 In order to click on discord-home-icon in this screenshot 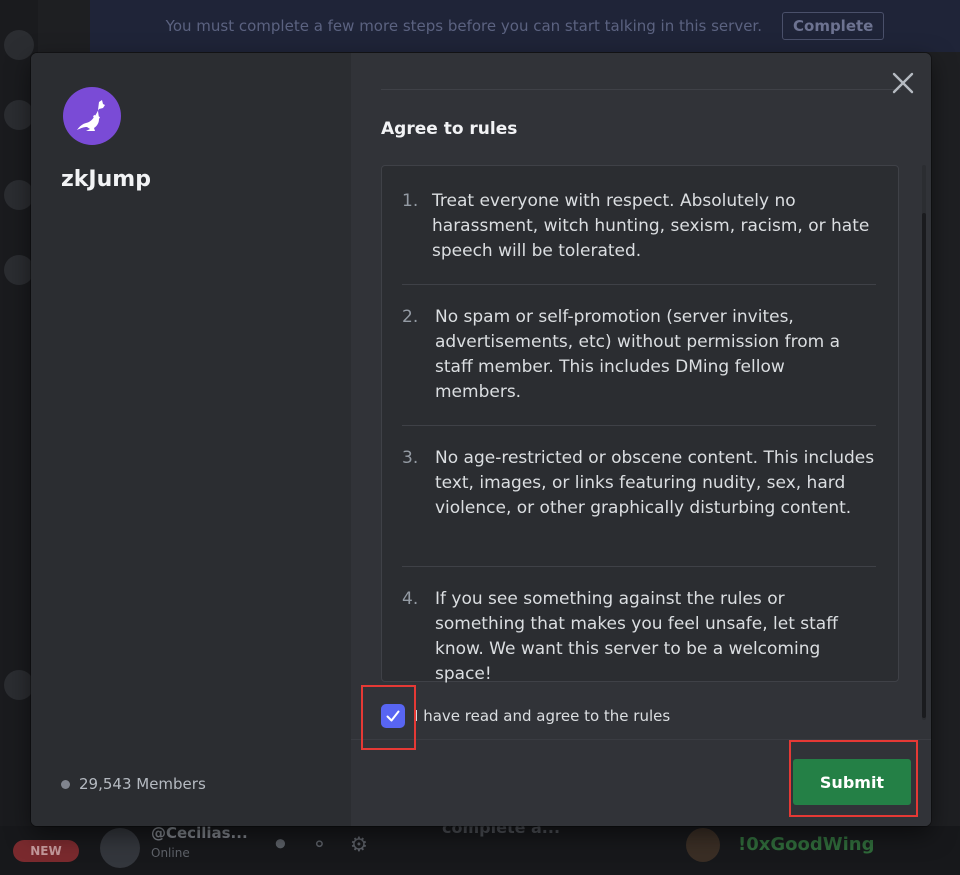, I will do `click(19, 45)`.